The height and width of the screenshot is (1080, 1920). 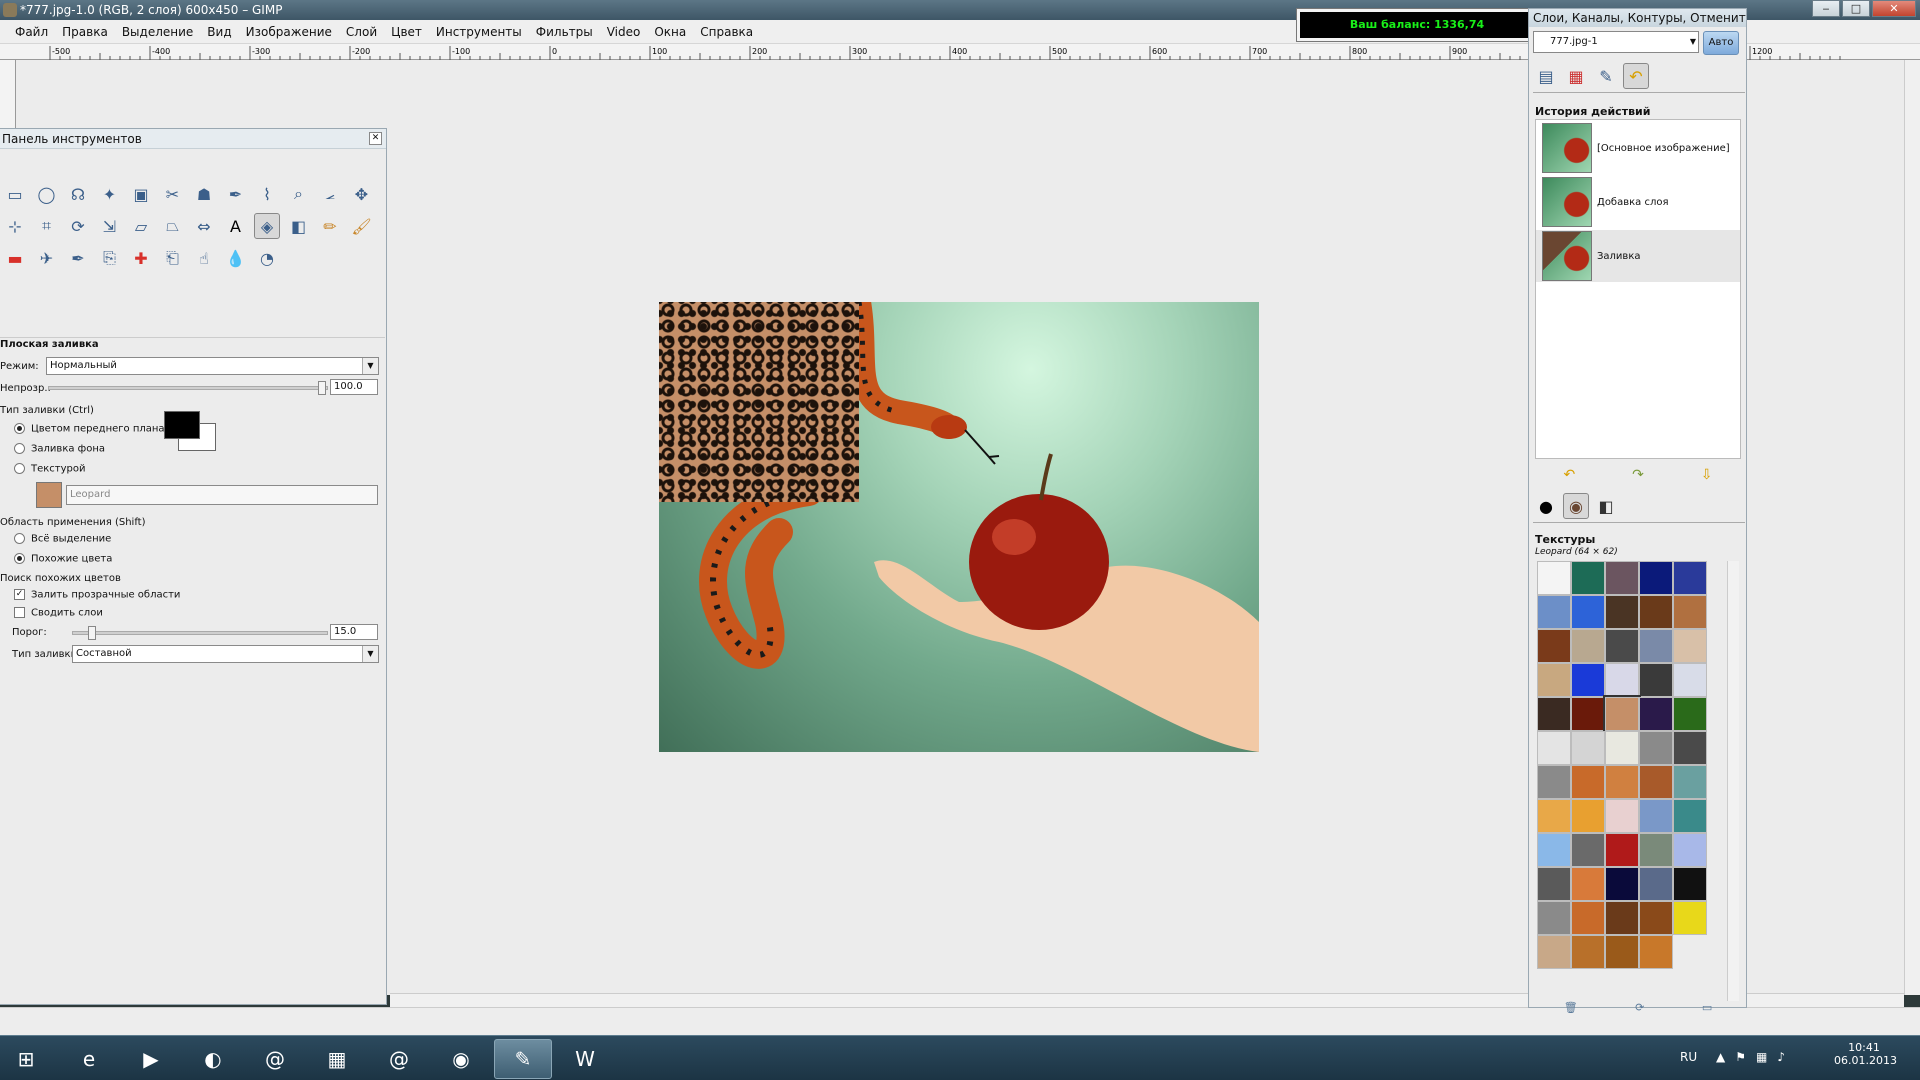 What do you see at coordinates (212, 366) in the screenshot?
I see `mode-select: Нормальный ▼` at bounding box center [212, 366].